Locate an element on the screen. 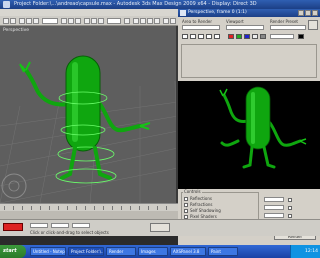 The width and height of the screenshot is (320, 258). background-color-swatch is located at coordinates (301, 36).